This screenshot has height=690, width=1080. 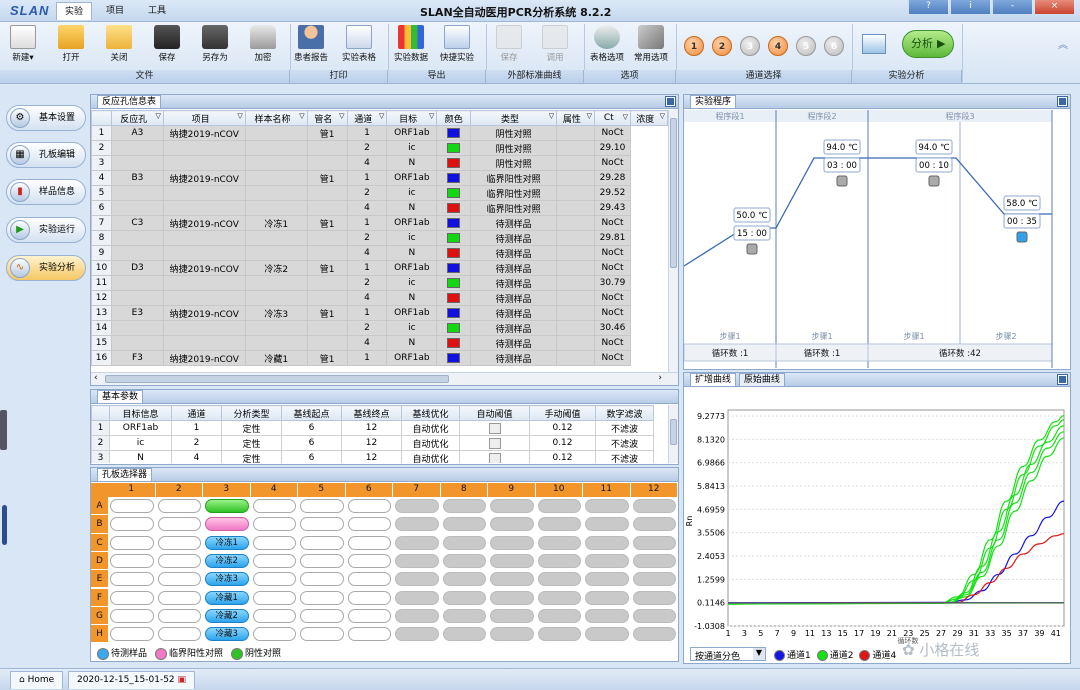 What do you see at coordinates (874, 44) in the screenshot?
I see `analysis-chart-icon` at bounding box center [874, 44].